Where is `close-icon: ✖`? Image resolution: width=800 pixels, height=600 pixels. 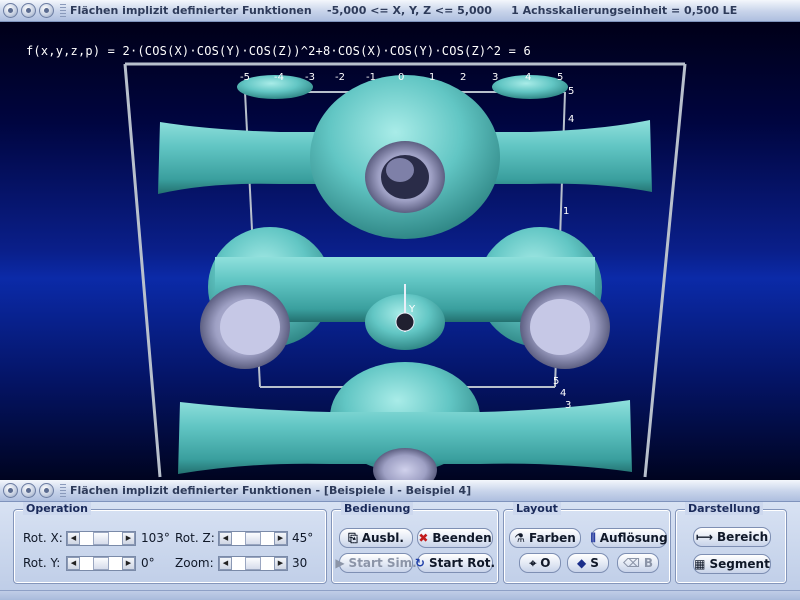
close-icon: ✖ is located at coordinates (423, 538).